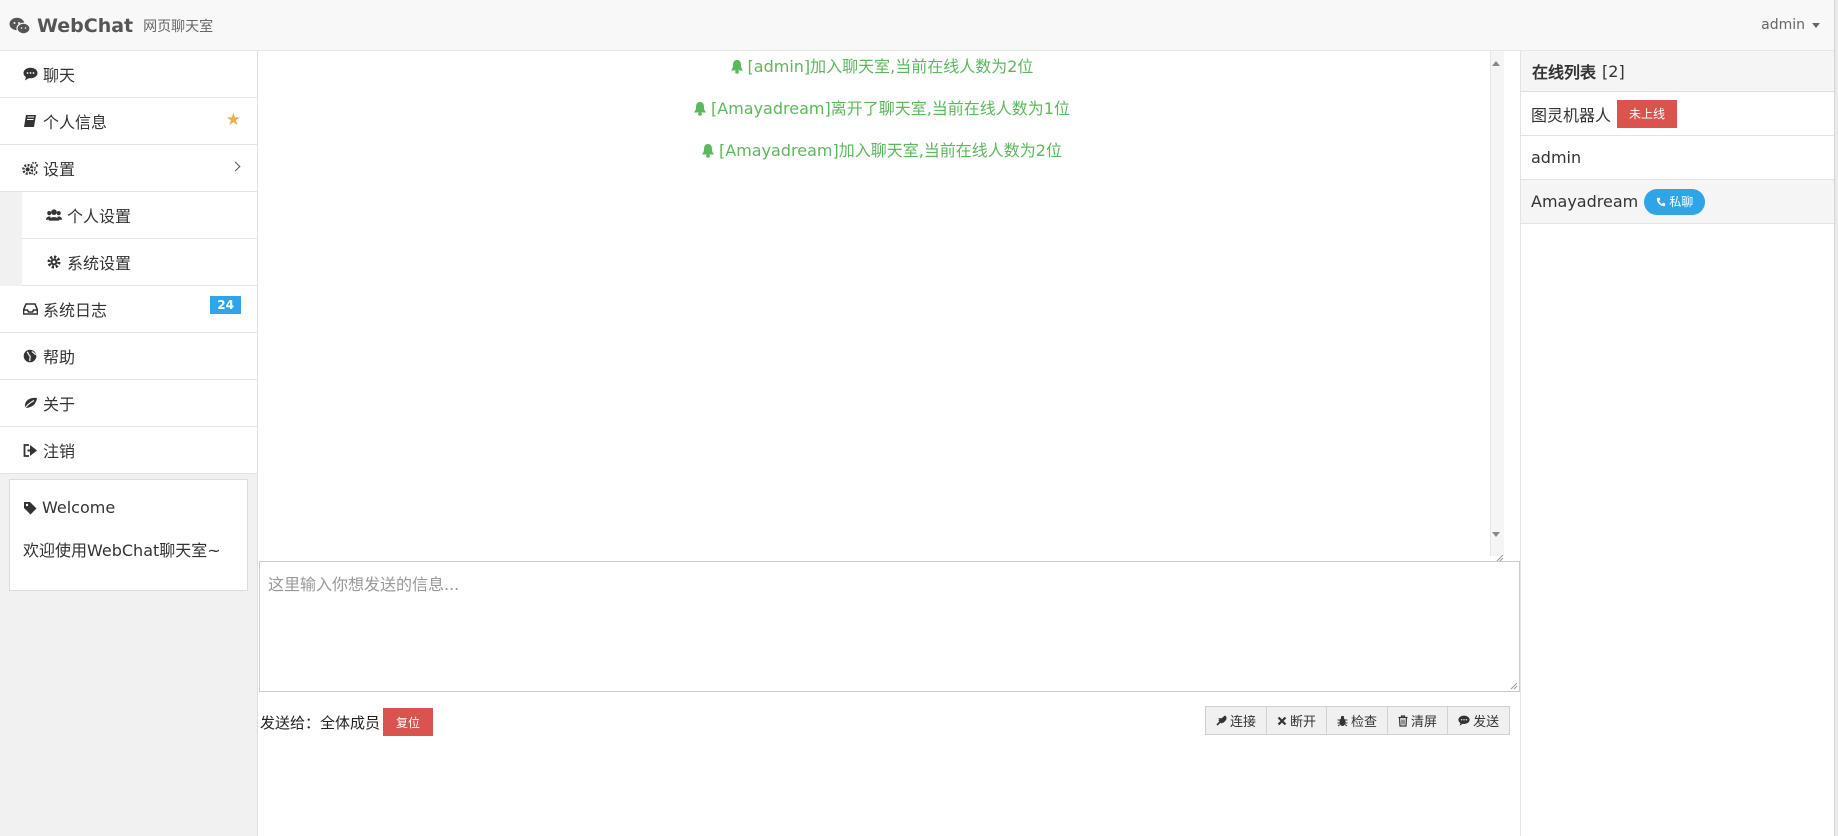 The image size is (1838, 836). I want to click on message-input-wrapper, so click(889, 626).